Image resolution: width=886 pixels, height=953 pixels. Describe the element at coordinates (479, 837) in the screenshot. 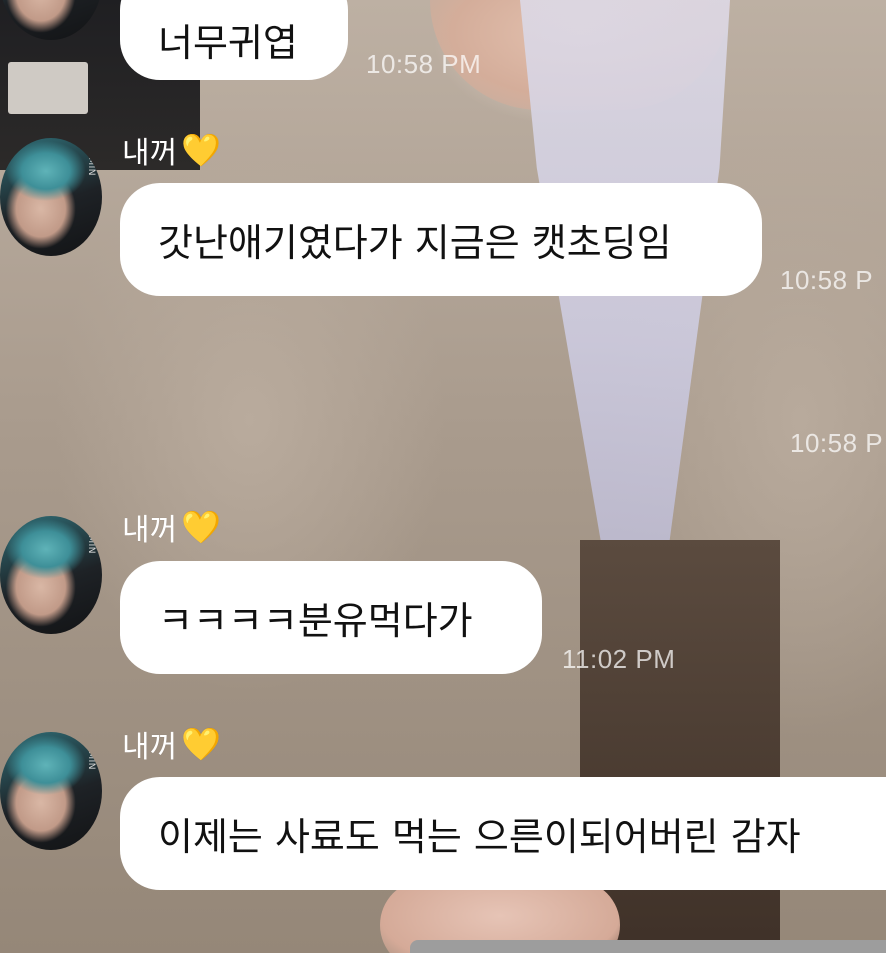

I see `message-text: 이제는 사료도 먹는 으른이되어버린 감자` at that location.